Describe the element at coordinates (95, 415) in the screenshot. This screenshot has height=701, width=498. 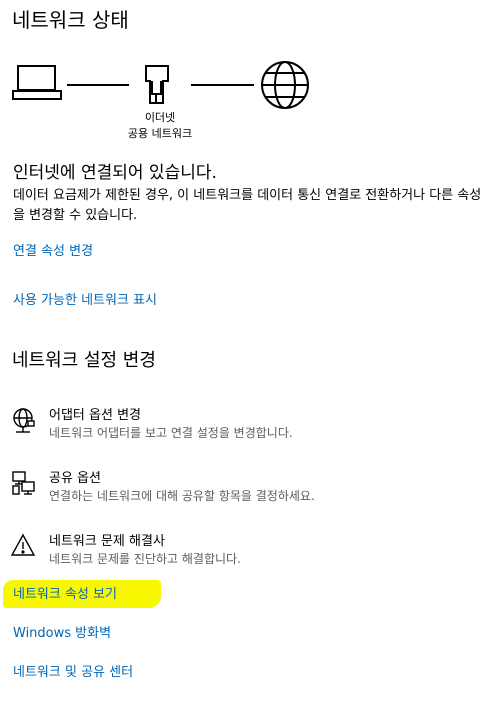
I see `adapter-options-title: 어댑터 옵션 변경` at that location.